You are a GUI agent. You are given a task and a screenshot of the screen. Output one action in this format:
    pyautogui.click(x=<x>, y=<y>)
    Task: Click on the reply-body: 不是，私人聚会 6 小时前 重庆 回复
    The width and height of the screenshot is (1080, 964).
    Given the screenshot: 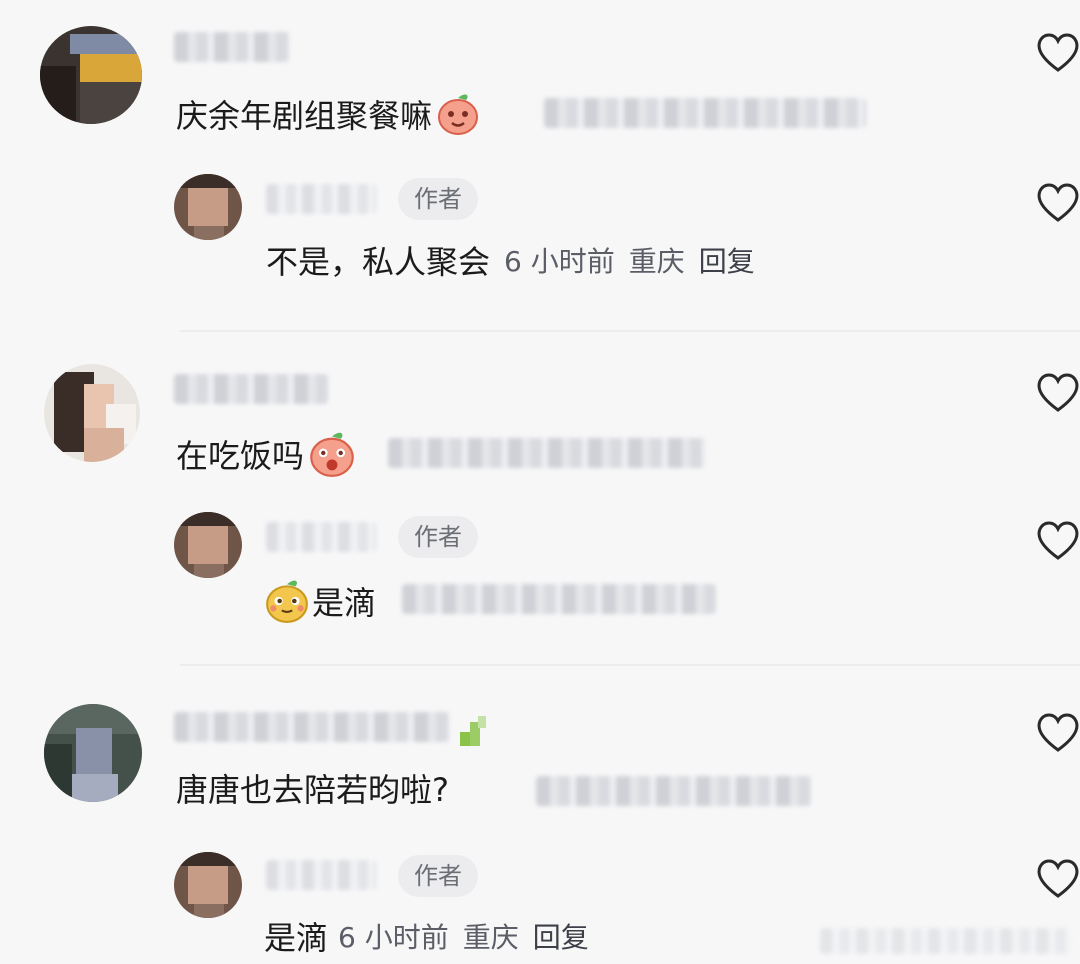 What is the action you would take?
    pyautogui.click(x=510, y=262)
    